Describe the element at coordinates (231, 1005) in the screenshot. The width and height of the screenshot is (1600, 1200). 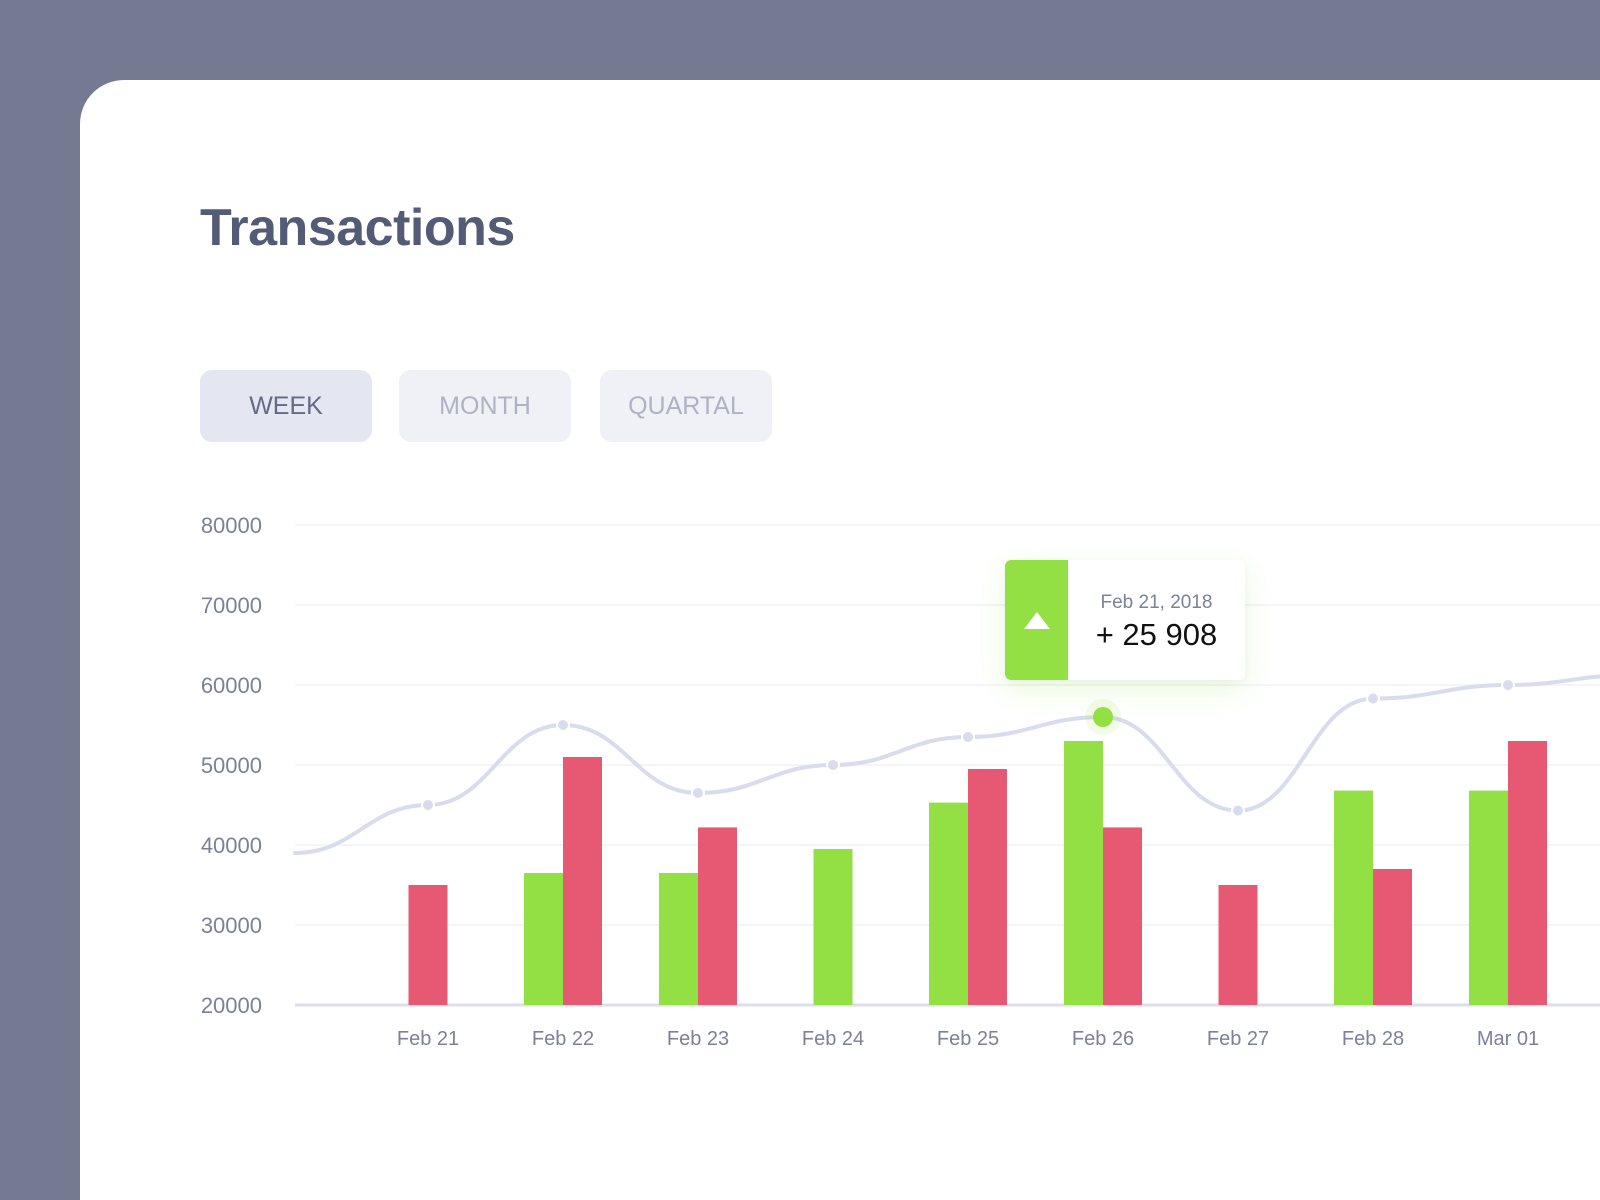
I see `y-tick-label: 20000` at that location.